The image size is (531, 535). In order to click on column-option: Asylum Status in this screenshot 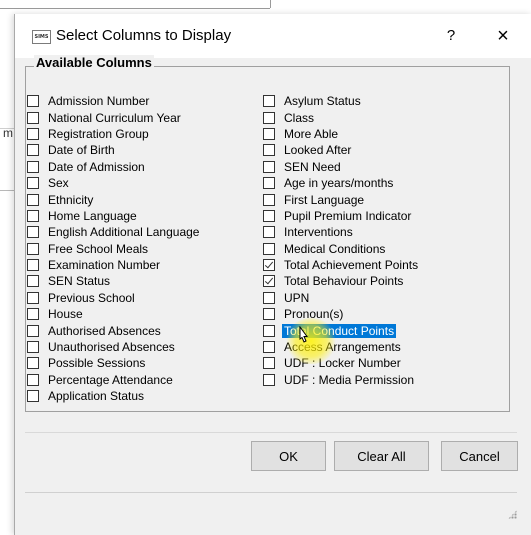, I will do `click(341, 101)`.